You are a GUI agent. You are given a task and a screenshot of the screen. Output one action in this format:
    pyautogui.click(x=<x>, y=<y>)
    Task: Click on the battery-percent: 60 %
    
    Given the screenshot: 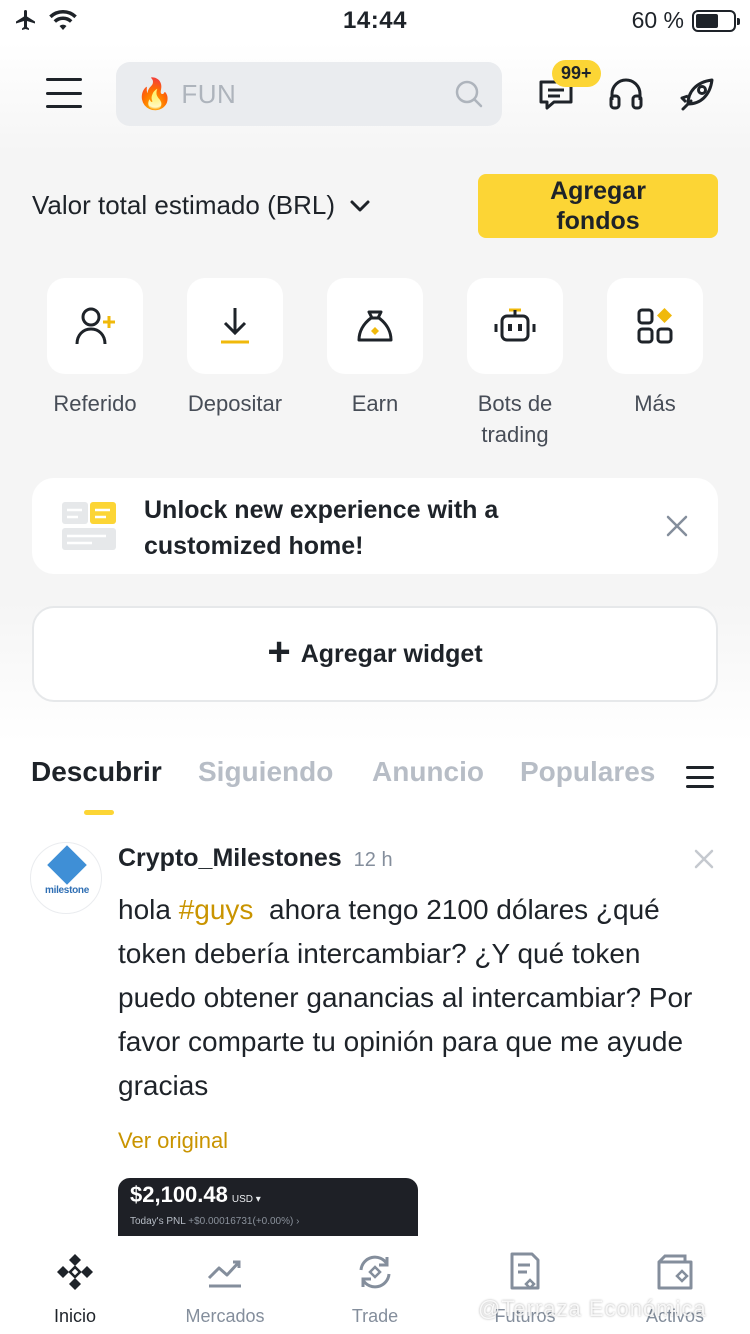 What is the action you would take?
    pyautogui.click(x=657, y=20)
    